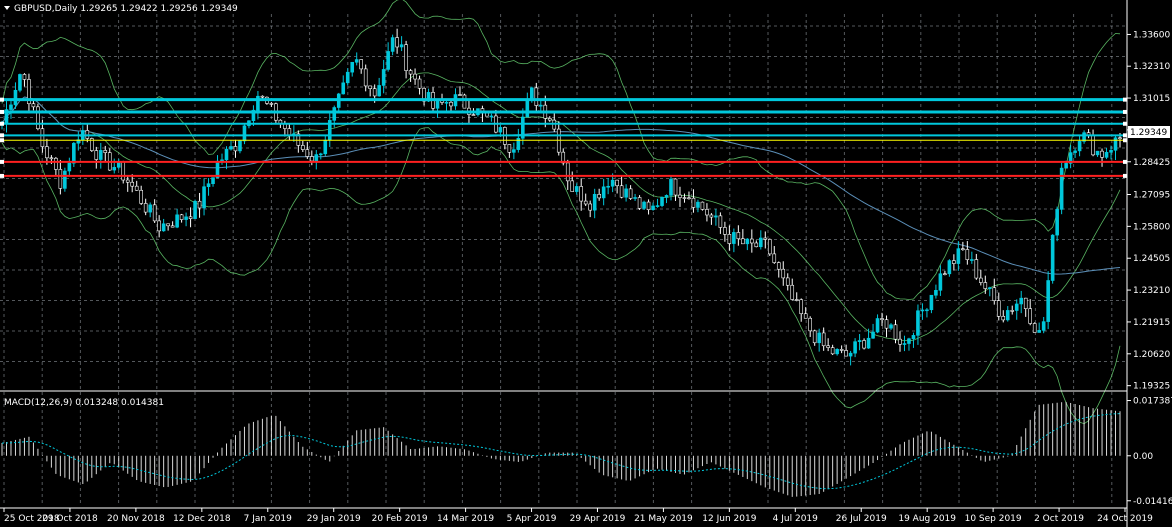  What do you see at coordinates (993, 519) in the screenshot?
I see `date-label: 10 Sep 2019` at bounding box center [993, 519].